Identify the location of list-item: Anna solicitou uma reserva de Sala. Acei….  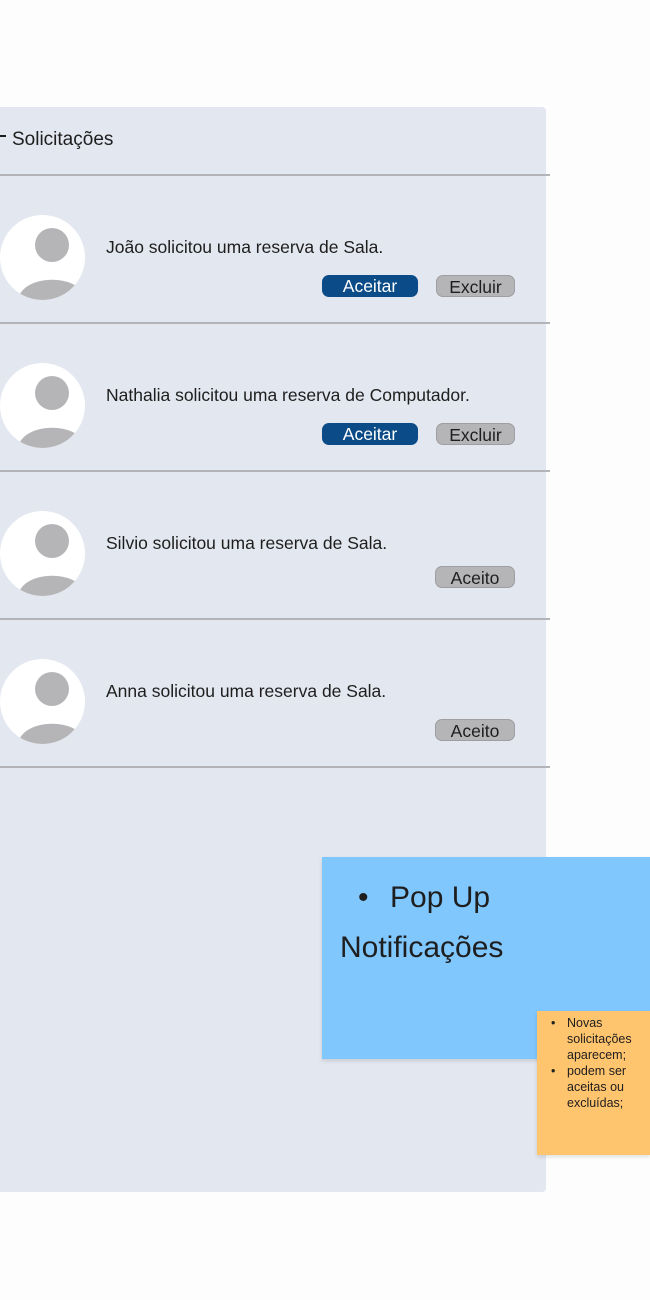
(275, 694).